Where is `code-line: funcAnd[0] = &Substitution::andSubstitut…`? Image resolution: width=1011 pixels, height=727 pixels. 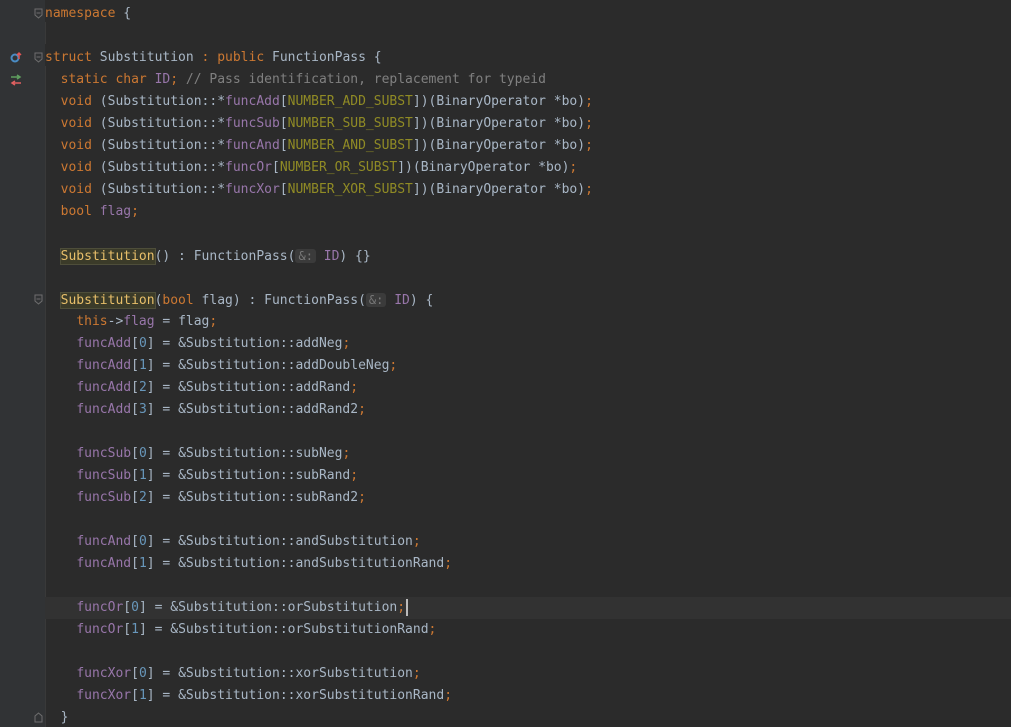
code-line: funcAnd[0] = &Substitution::andSubstitut… is located at coordinates (528, 542).